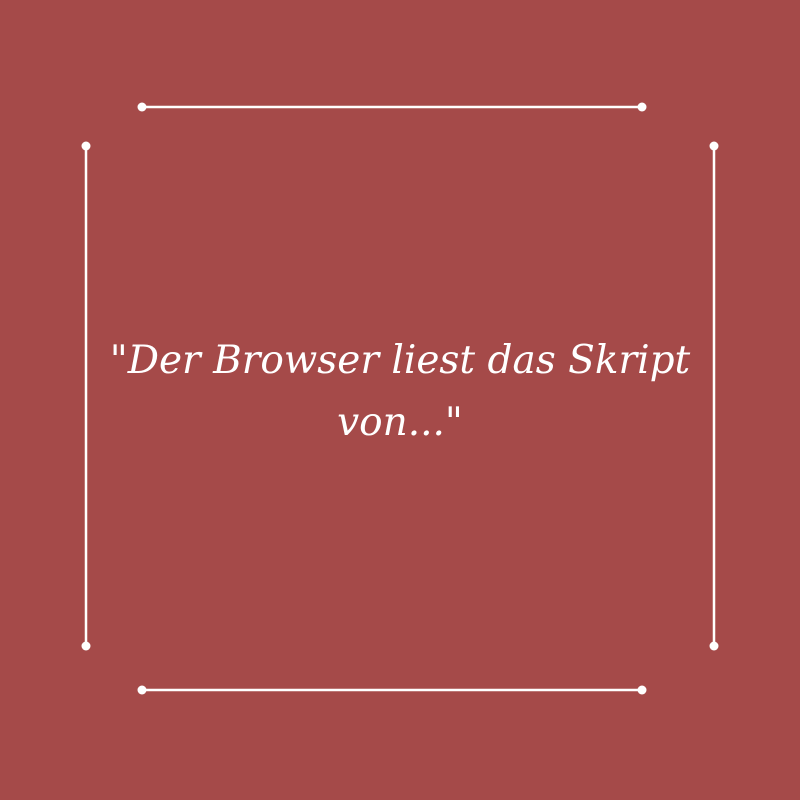  Describe the element at coordinates (642, 690) in the screenshot. I see `frame-bottom-line-end-dot` at that location.